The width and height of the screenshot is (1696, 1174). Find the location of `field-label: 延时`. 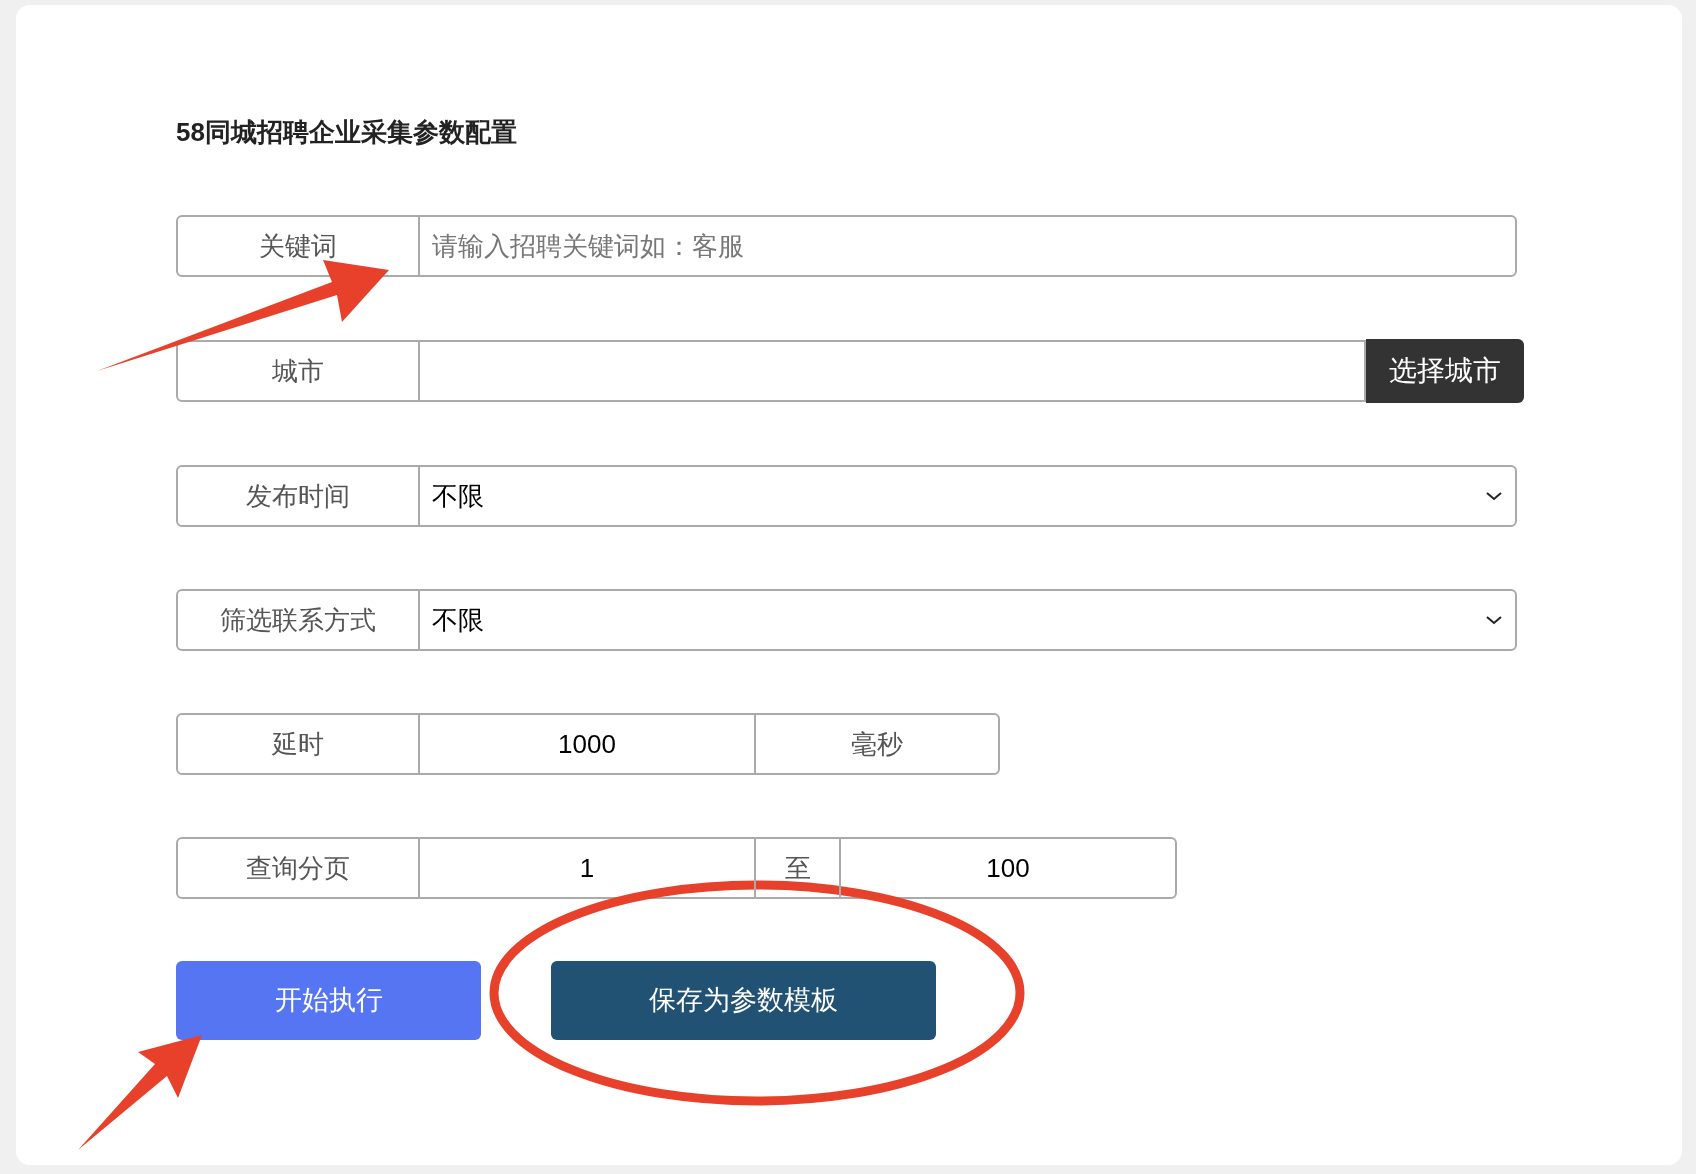

field-label: 延时 is located at coordinates (298, 744).